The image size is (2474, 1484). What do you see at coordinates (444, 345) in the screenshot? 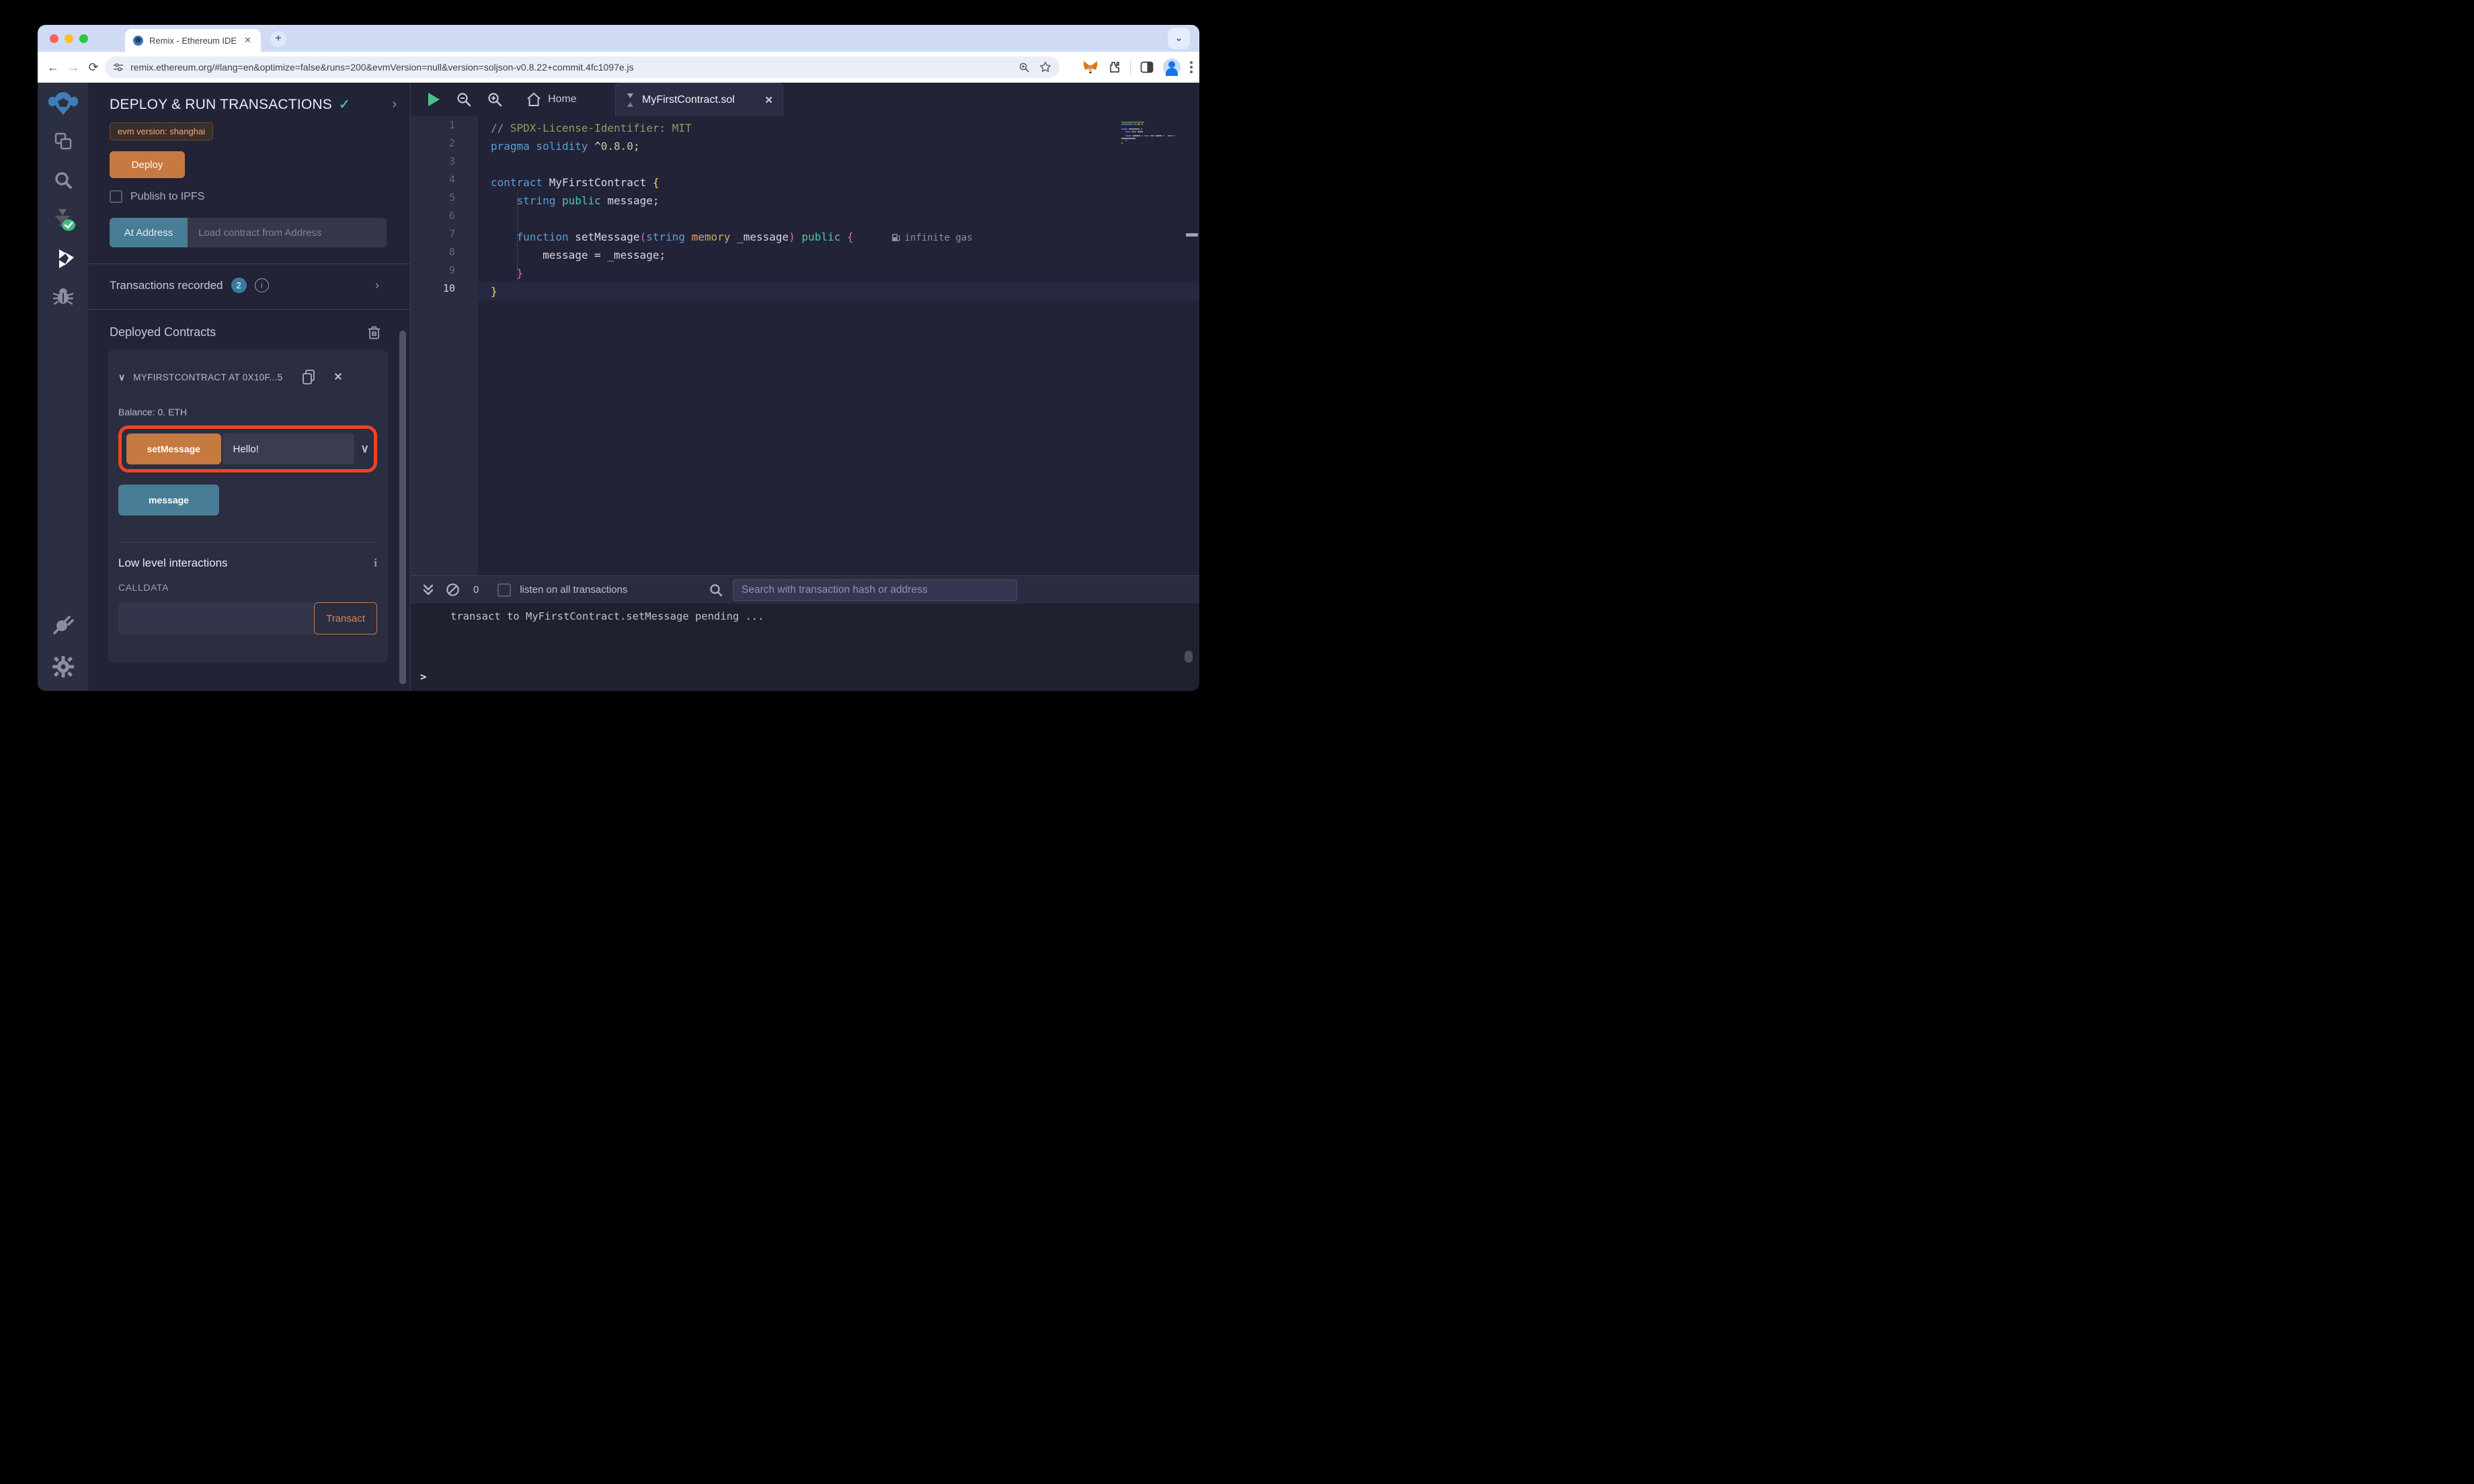
I see `gutter-numbers: 1 2 3 4 5 6 7 8 9 10` at bounding box center [444, 345].